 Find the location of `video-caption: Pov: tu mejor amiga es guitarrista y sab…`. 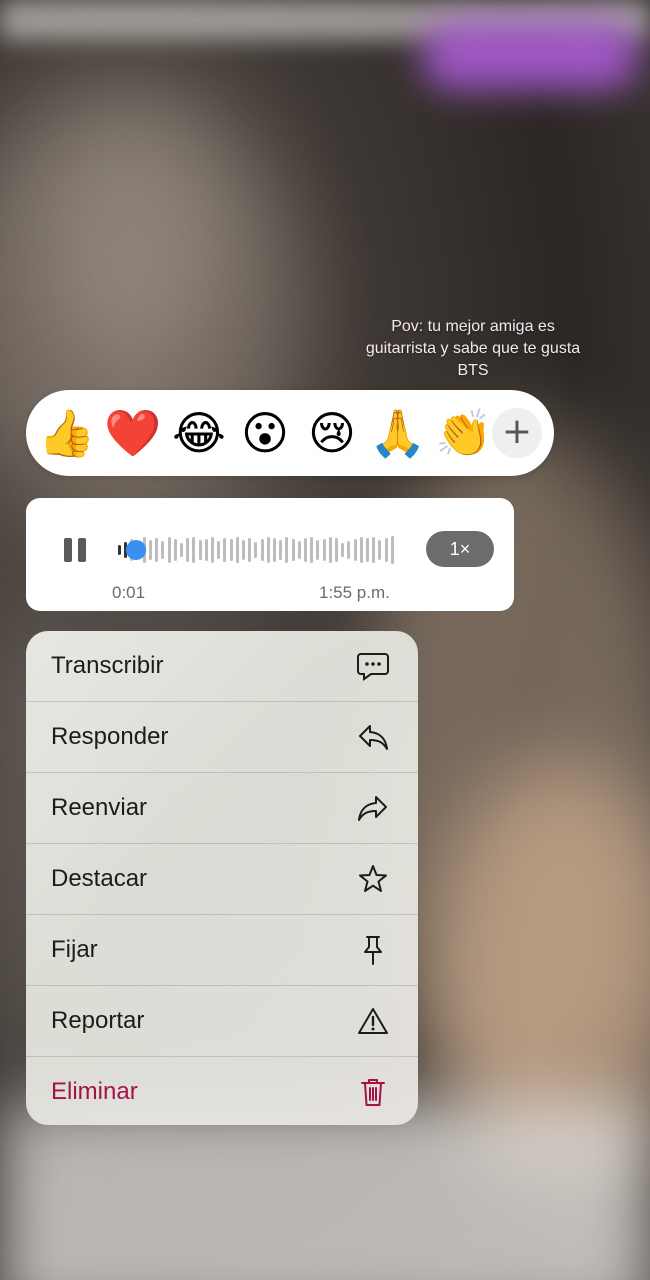

video-caption: Pov: tu mejor amiga es guitarrista y sab… is located at coordinates (473, 348).